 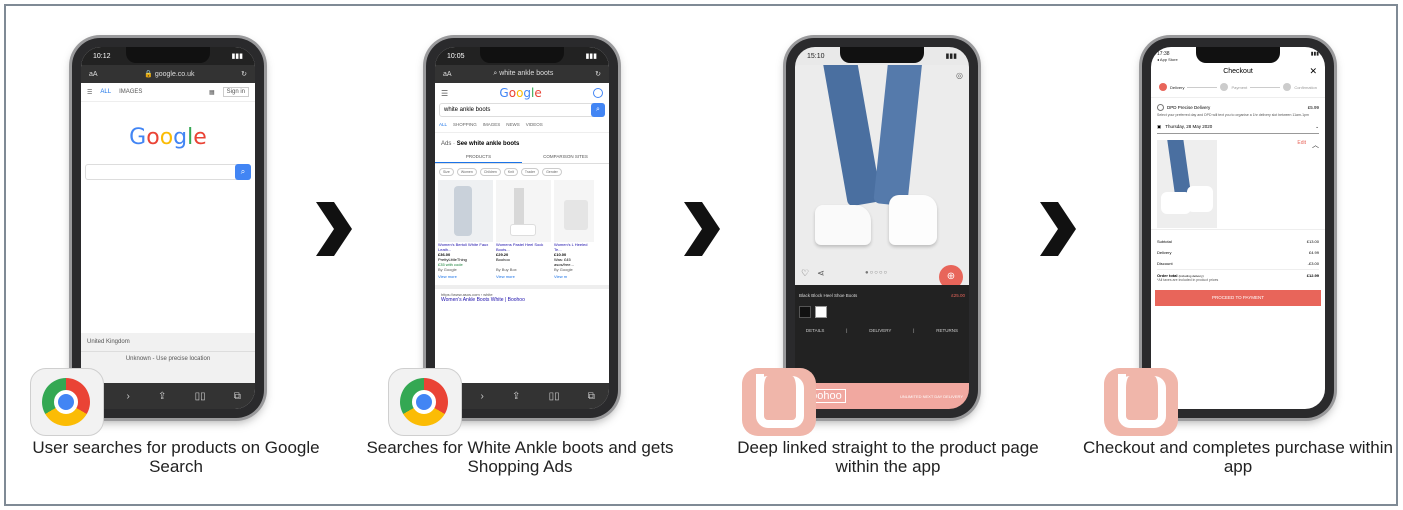 What do you see at coordinates (1301, 184) in the screenshot?
I see `edit-link: Edit` at bounding box center [1301, 184].